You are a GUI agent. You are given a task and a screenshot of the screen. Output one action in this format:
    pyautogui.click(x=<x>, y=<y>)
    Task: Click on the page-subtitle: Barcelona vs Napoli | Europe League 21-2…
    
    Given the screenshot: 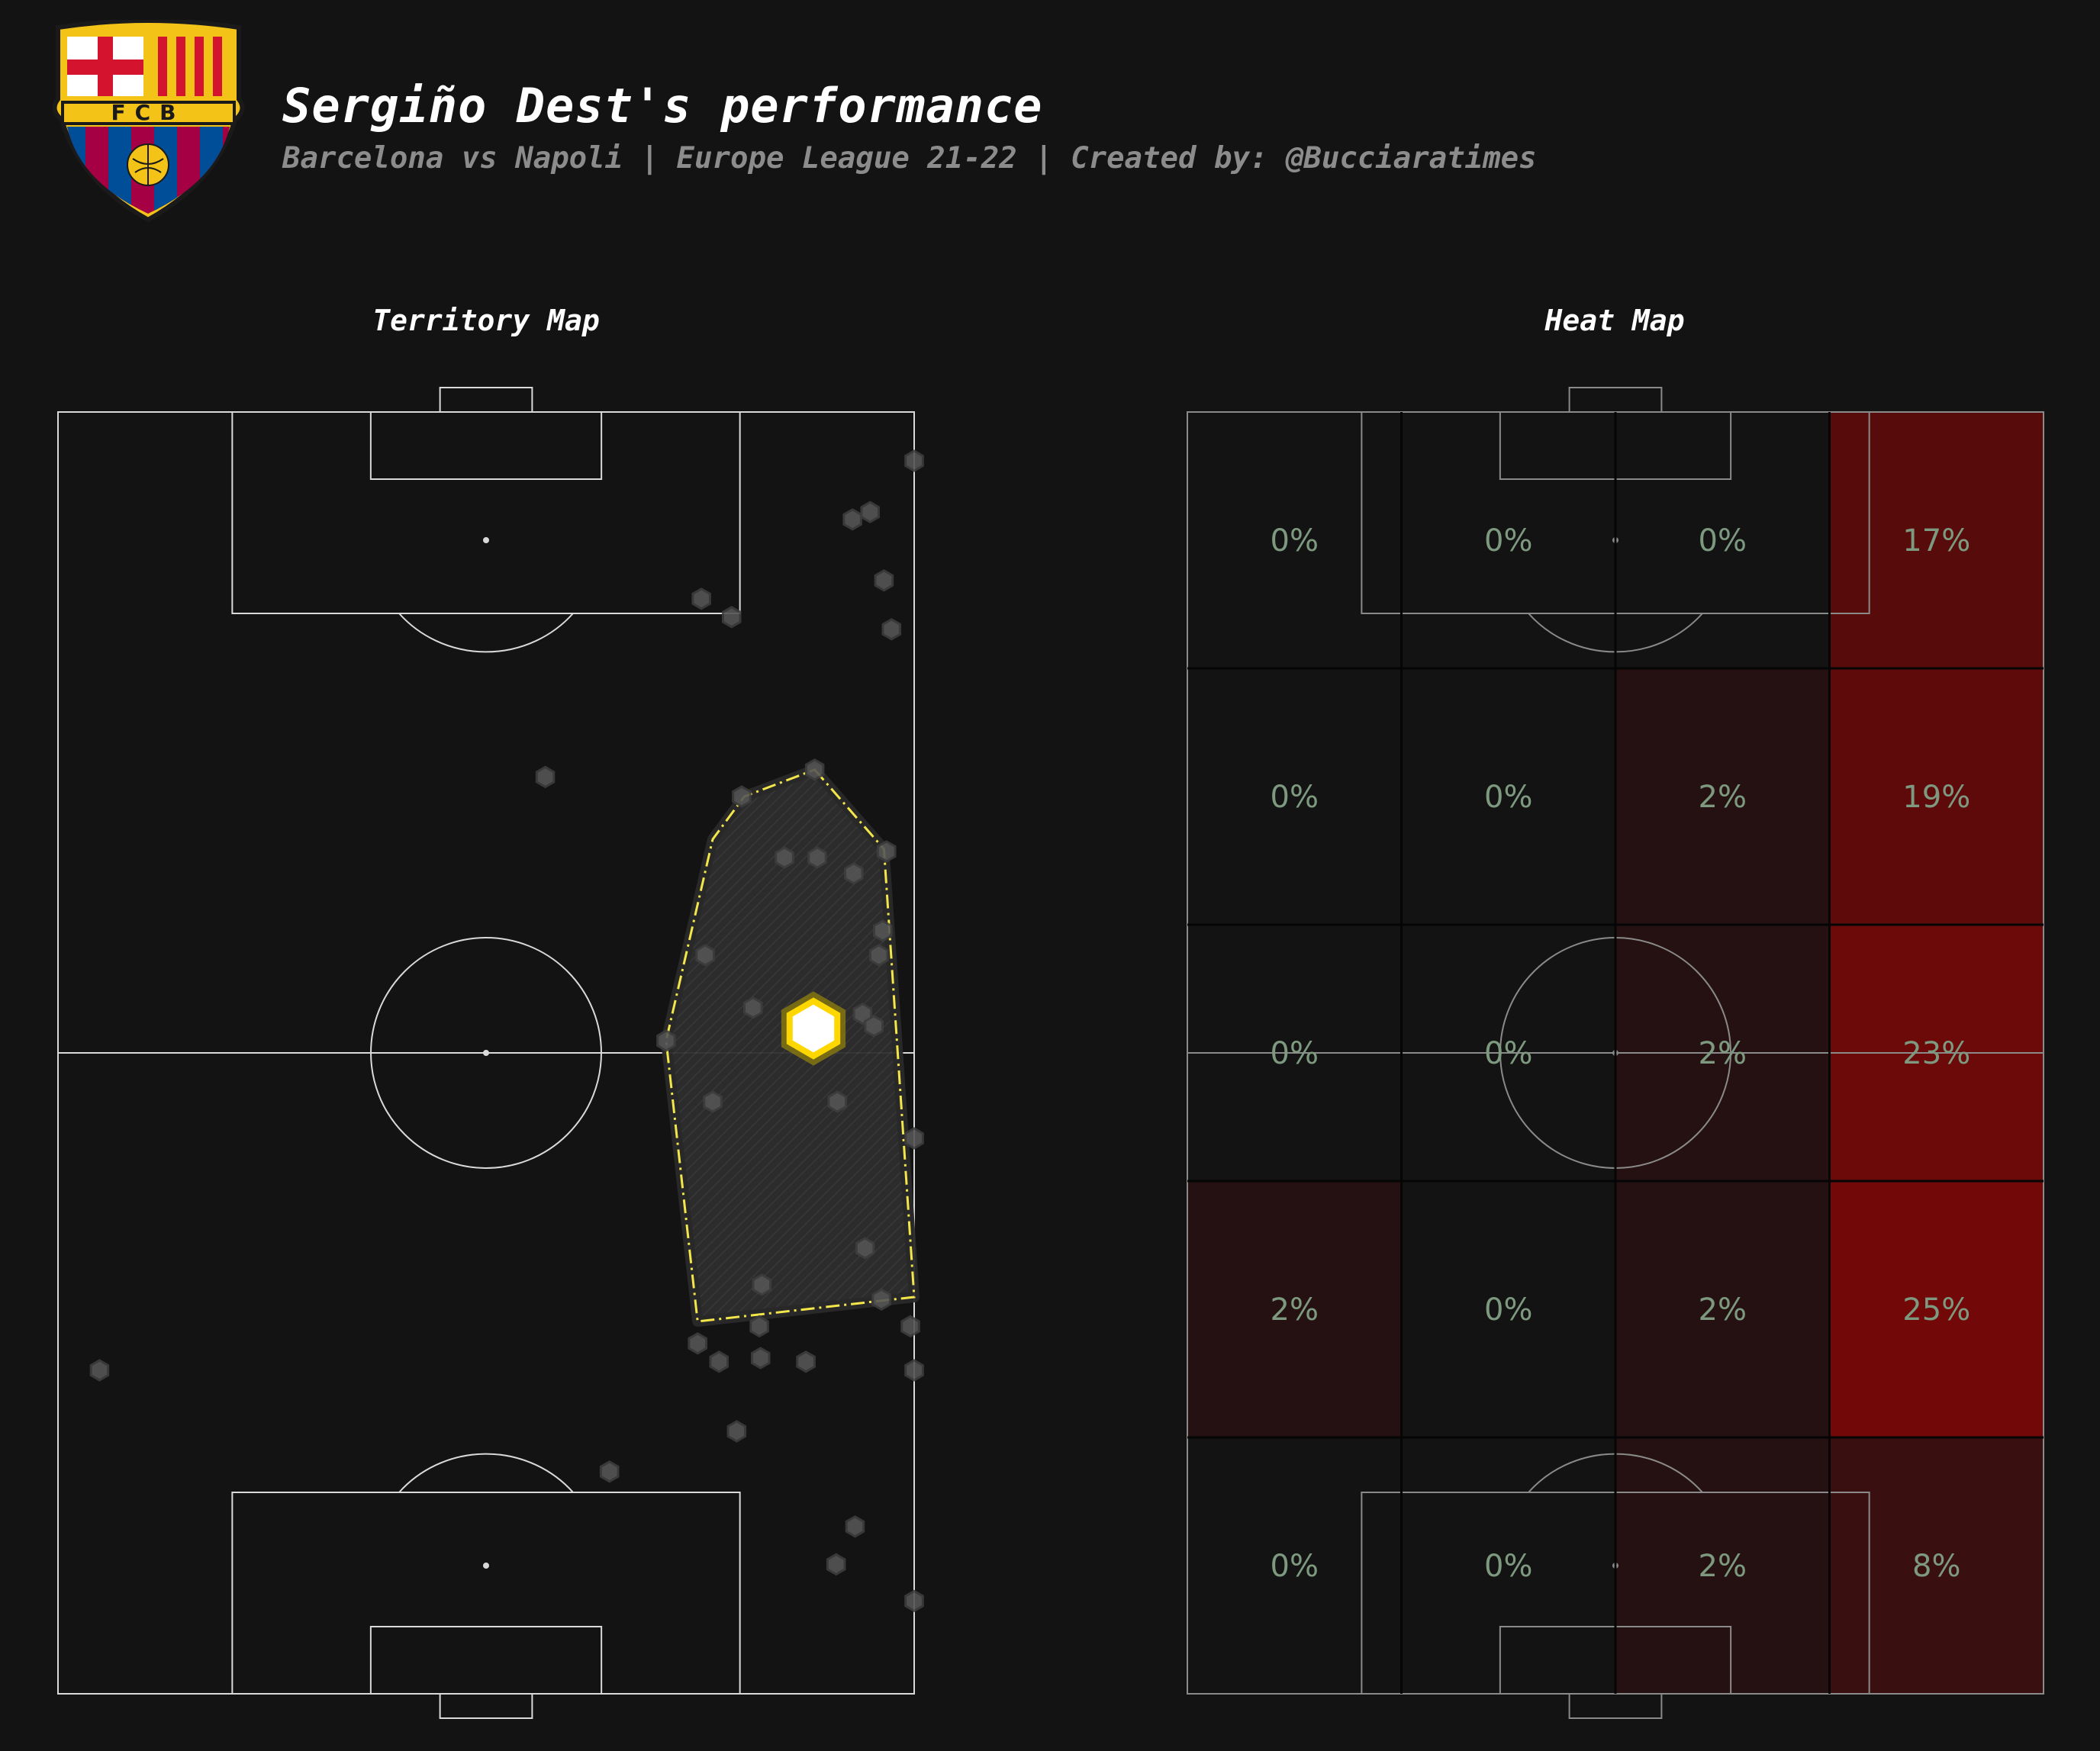 What is the action you would take?
    pyautogui.click(x=910, y=158)
    